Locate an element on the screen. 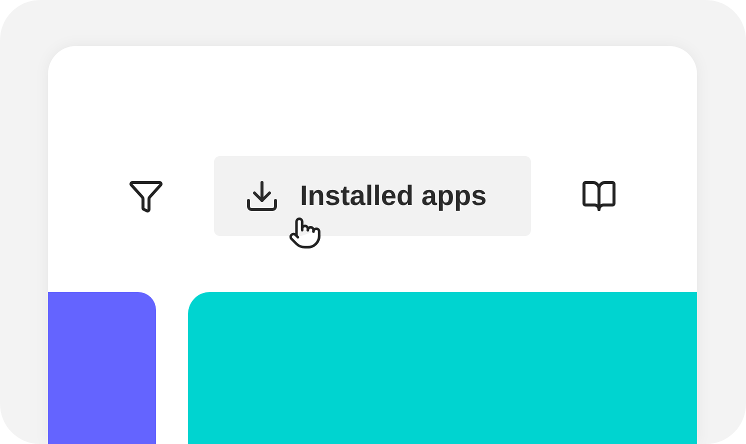 The image size is (746, 444). installed-apps-button: Installed apps is located at coordinates (372, 196).